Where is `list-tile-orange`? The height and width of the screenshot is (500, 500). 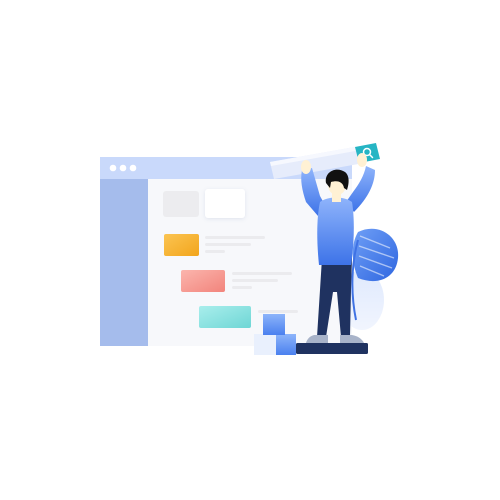 list-tile-orange is located at coordinates (181, 245).